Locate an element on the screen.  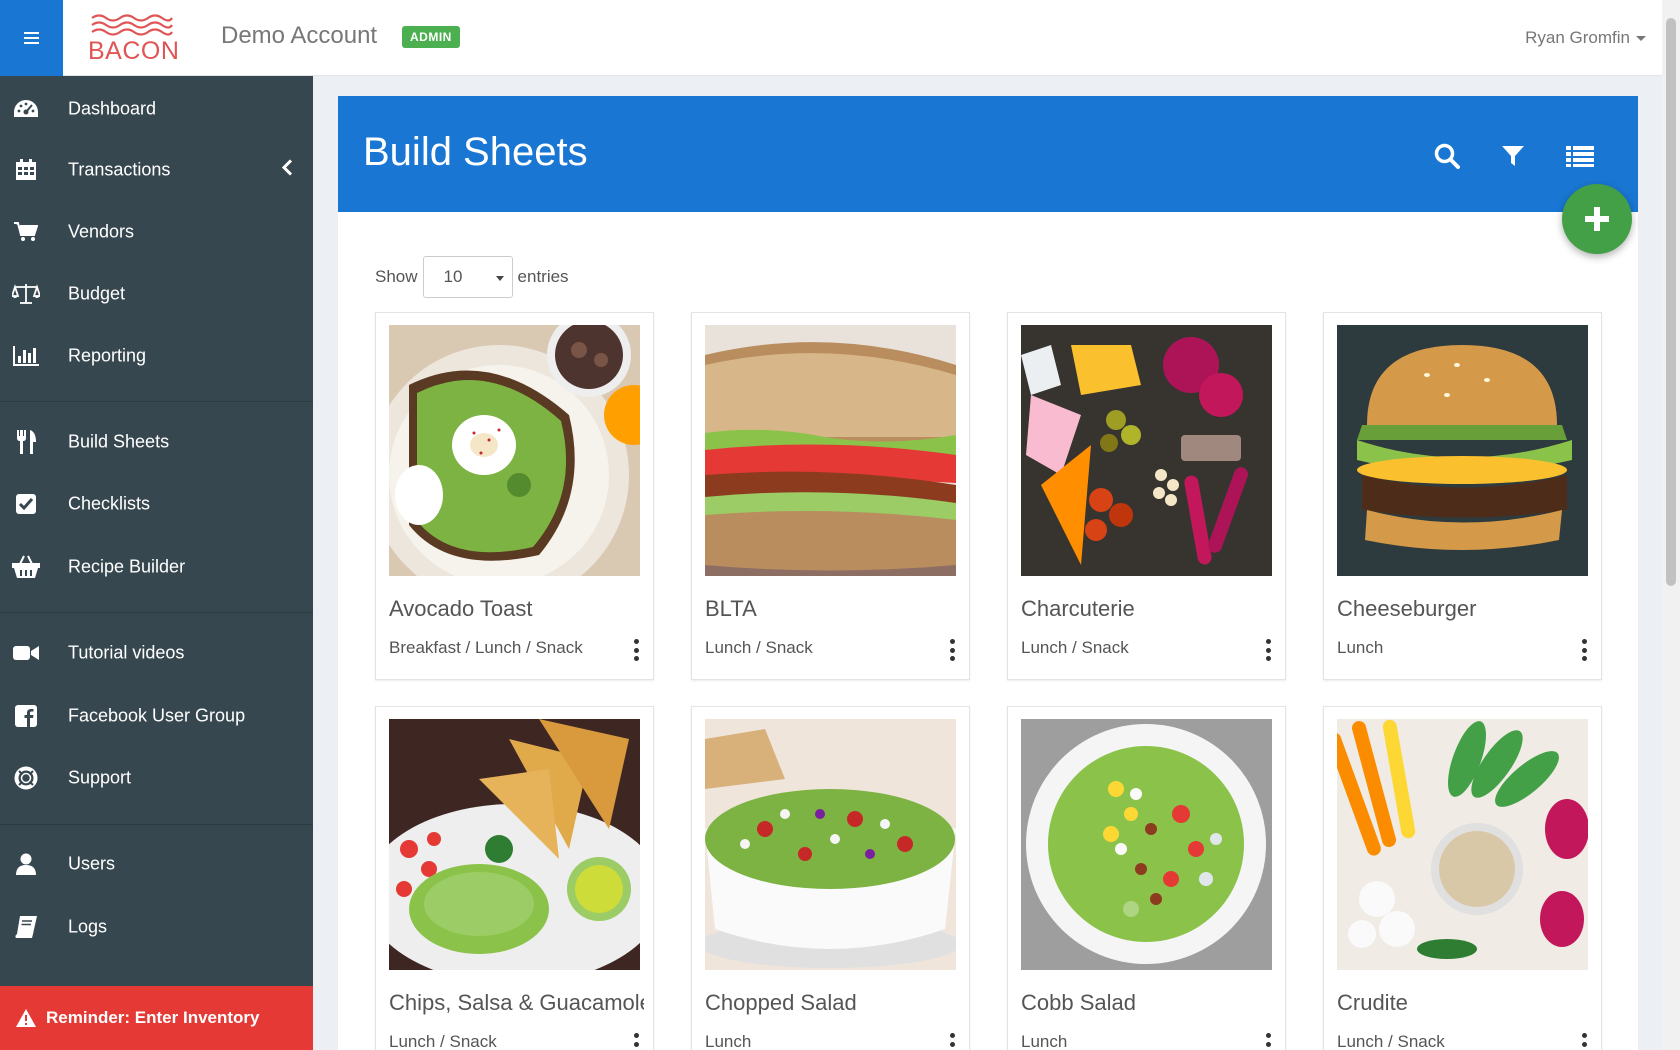
build-sheet-card: BLTA Lunch / Snack is located at coordinates (830, 496).